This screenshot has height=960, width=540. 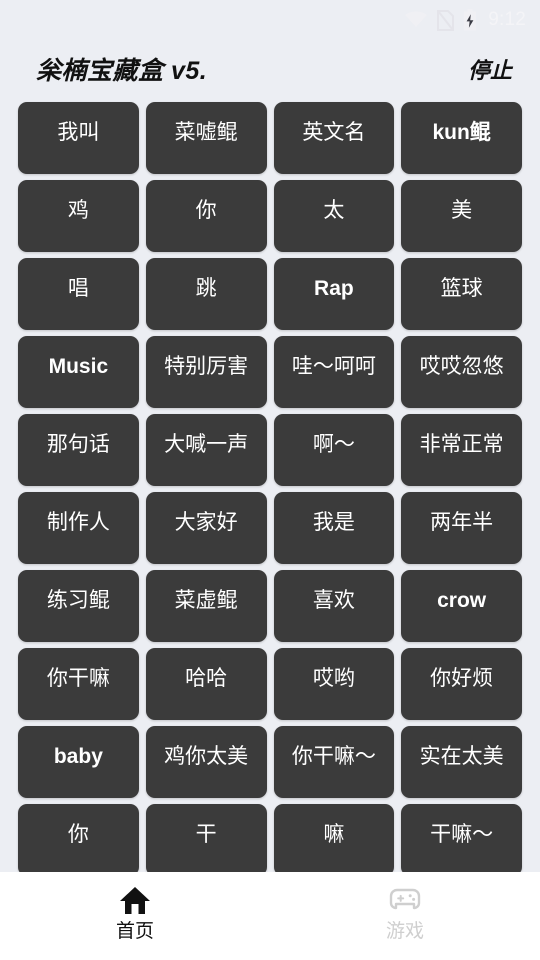 I want to click on sound-chip: 大家好, so click(x=206, y=528).